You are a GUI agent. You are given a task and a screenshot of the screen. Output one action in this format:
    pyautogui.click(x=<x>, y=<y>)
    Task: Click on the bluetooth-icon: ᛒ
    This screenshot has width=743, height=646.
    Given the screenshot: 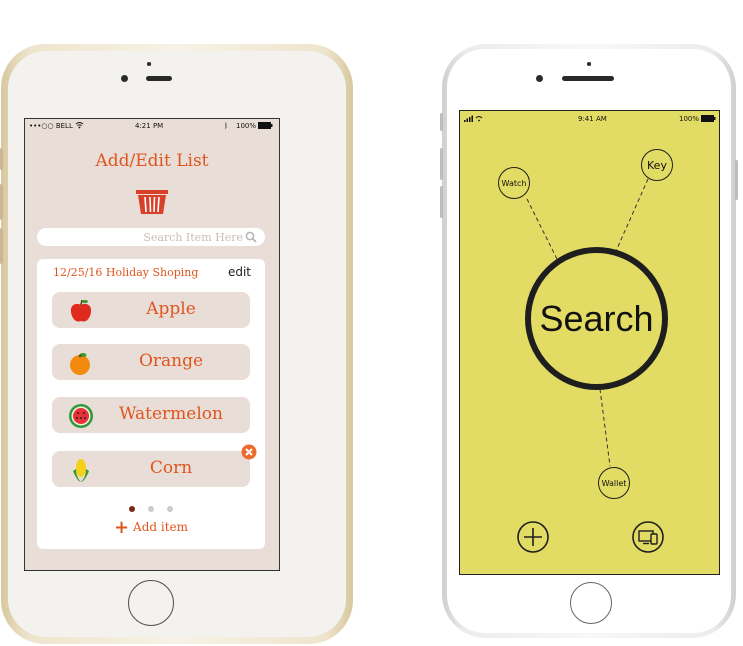 What is the action you would take?
    pyautogui.click(x=226, y=126)
    